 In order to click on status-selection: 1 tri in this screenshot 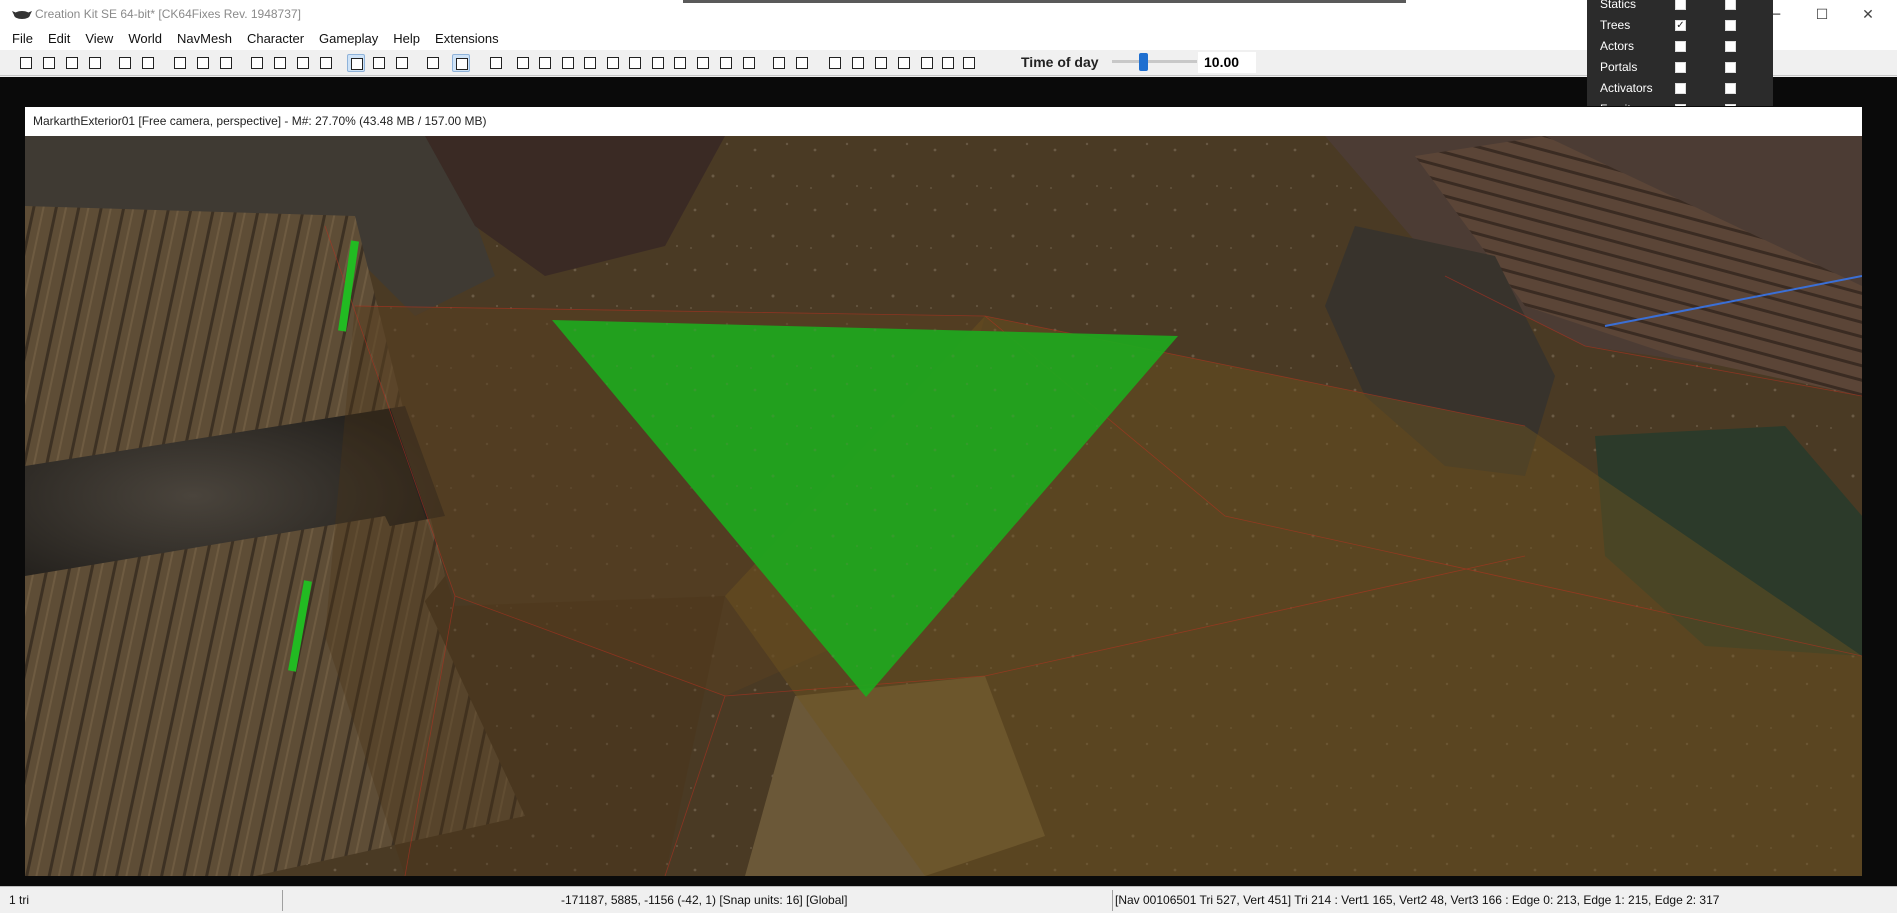, I will do `click(19, 900)`.